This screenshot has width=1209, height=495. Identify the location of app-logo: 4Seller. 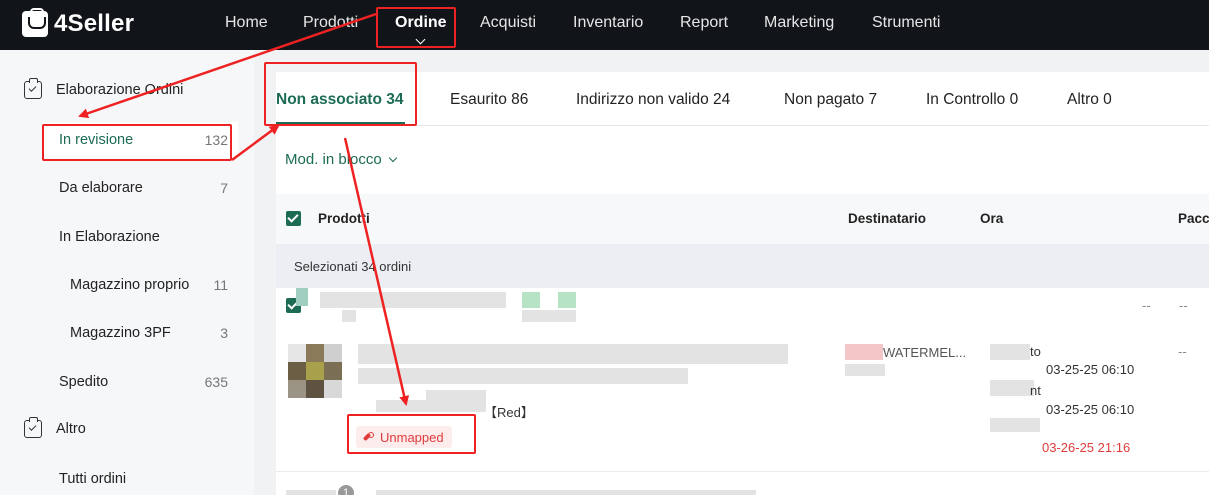
(78, 23).